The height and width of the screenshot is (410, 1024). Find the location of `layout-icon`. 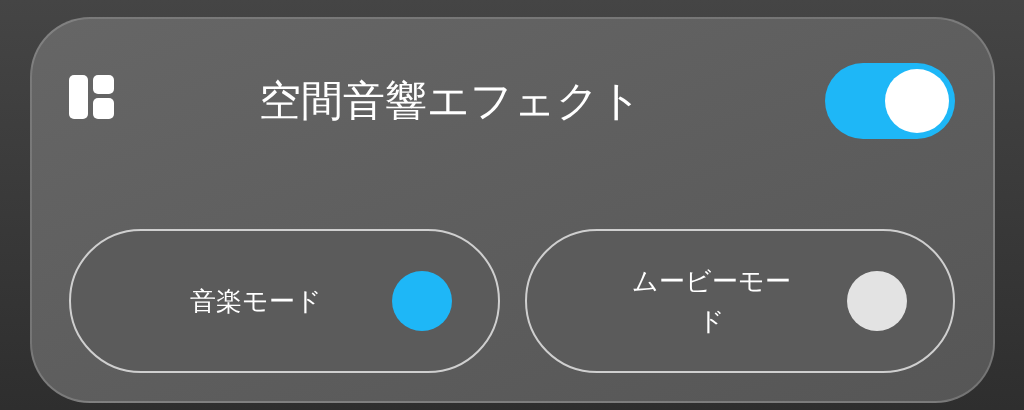

layout-icon is located at coordinates (92, 98).